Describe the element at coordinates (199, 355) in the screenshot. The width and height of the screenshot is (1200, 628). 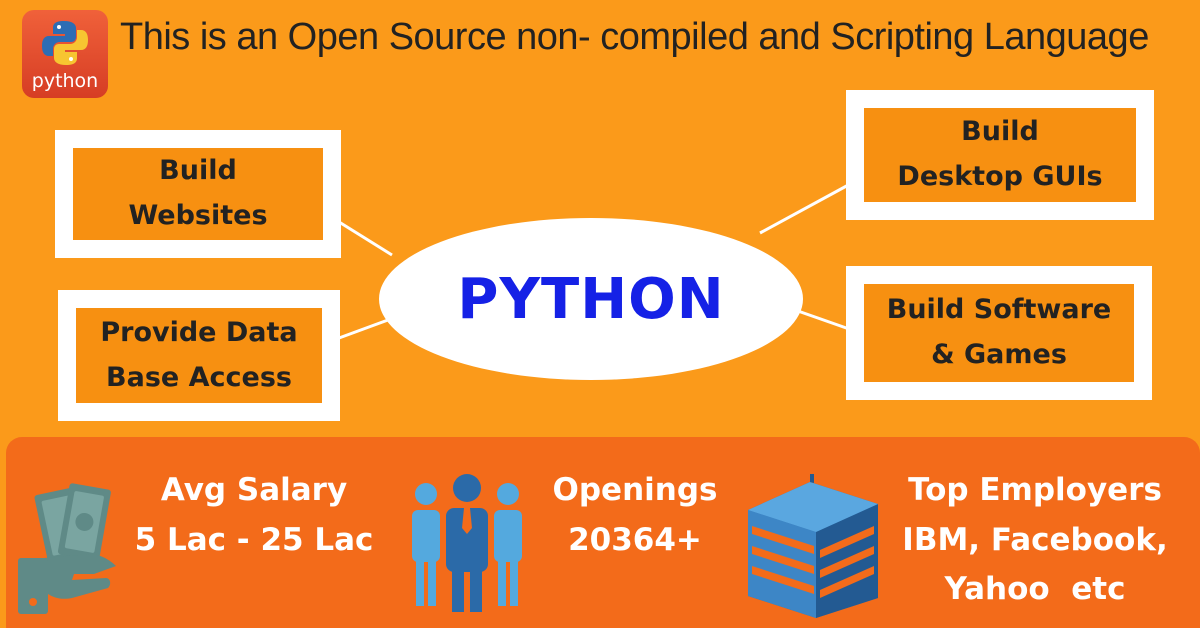
I see `box-data-access-inner: Provide Data Base Access` at that location.